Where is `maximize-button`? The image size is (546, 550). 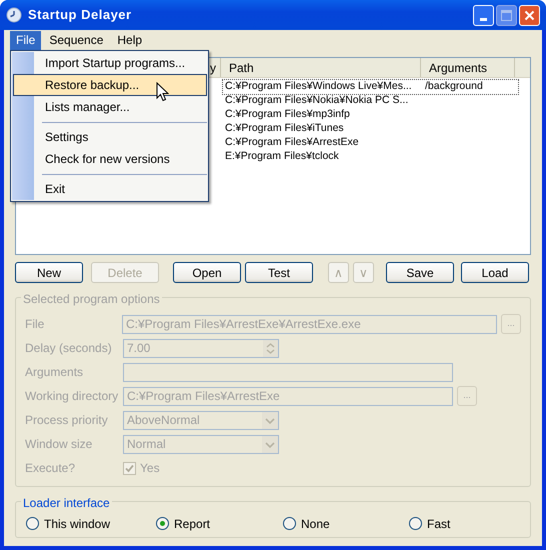
maximize-button is located at coordinates (506, 15).